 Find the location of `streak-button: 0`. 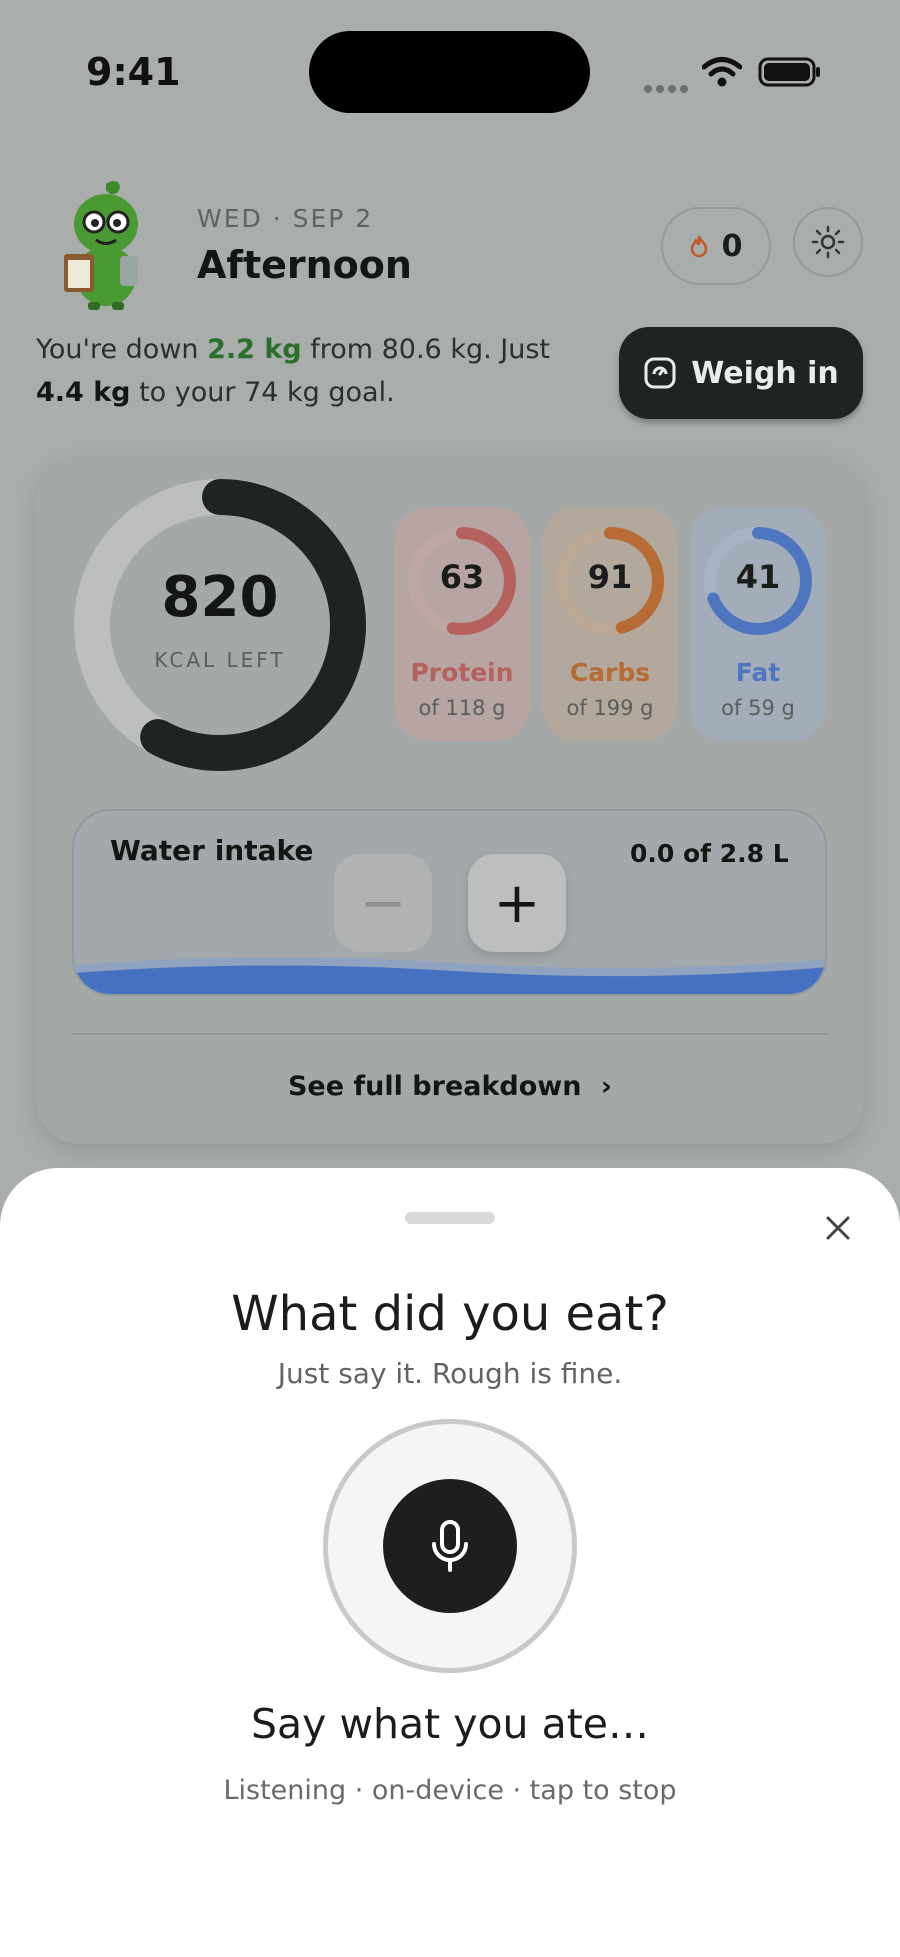

streak-button: 0 is located at coordinates (716, 246).